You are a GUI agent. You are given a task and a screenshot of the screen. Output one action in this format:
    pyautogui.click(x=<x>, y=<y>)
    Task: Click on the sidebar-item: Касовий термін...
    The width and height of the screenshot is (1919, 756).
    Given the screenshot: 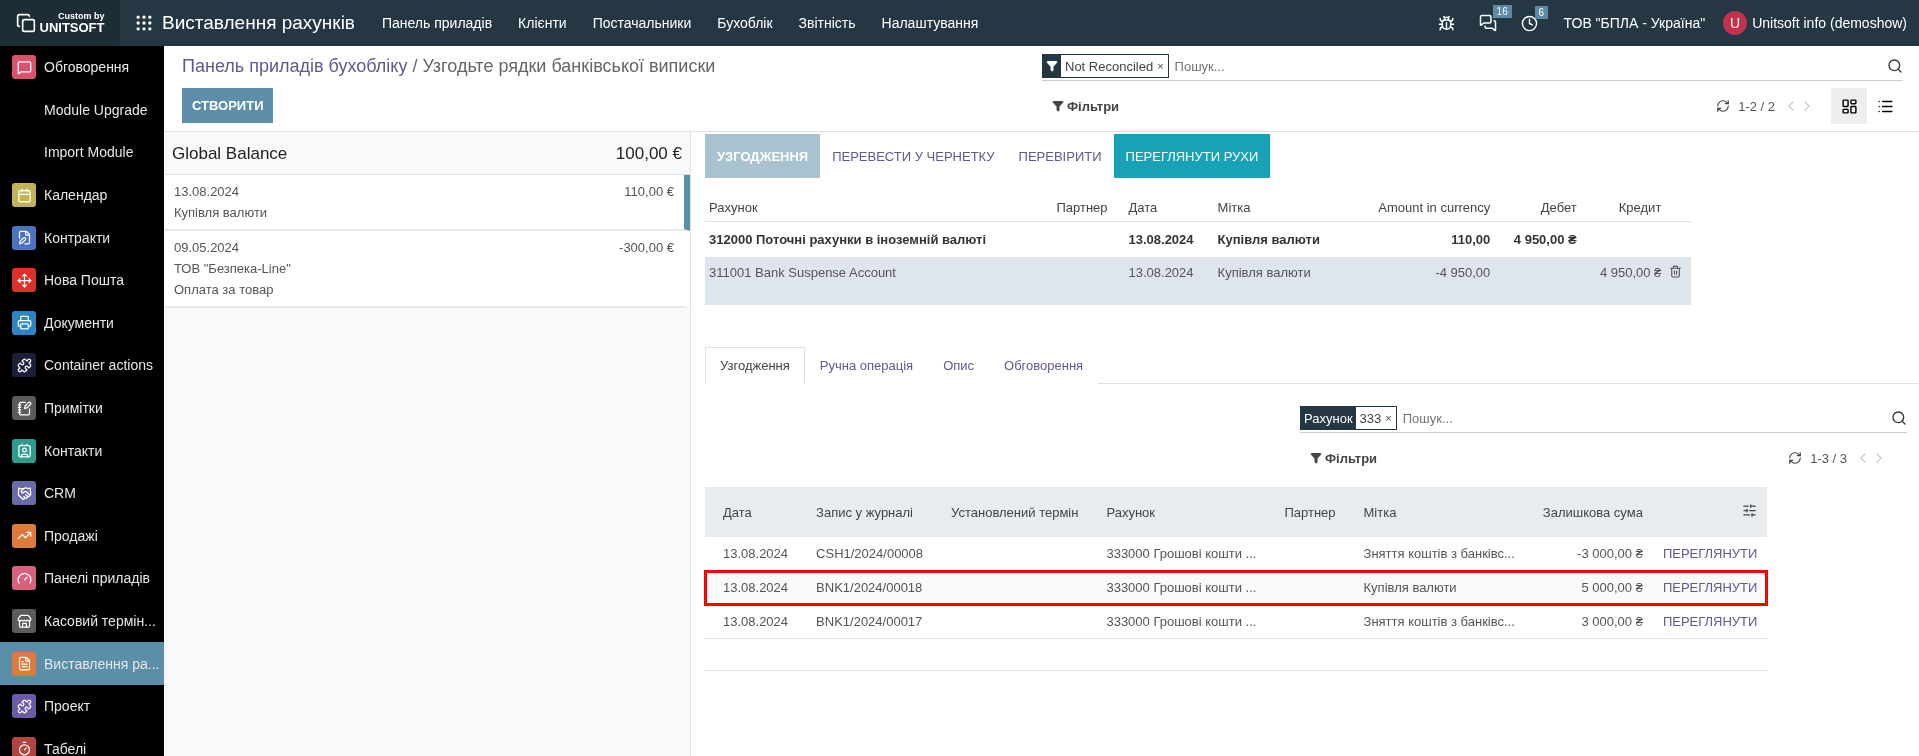 What is the action you would take?
    pyautogui.click(x=82, y=621)
    